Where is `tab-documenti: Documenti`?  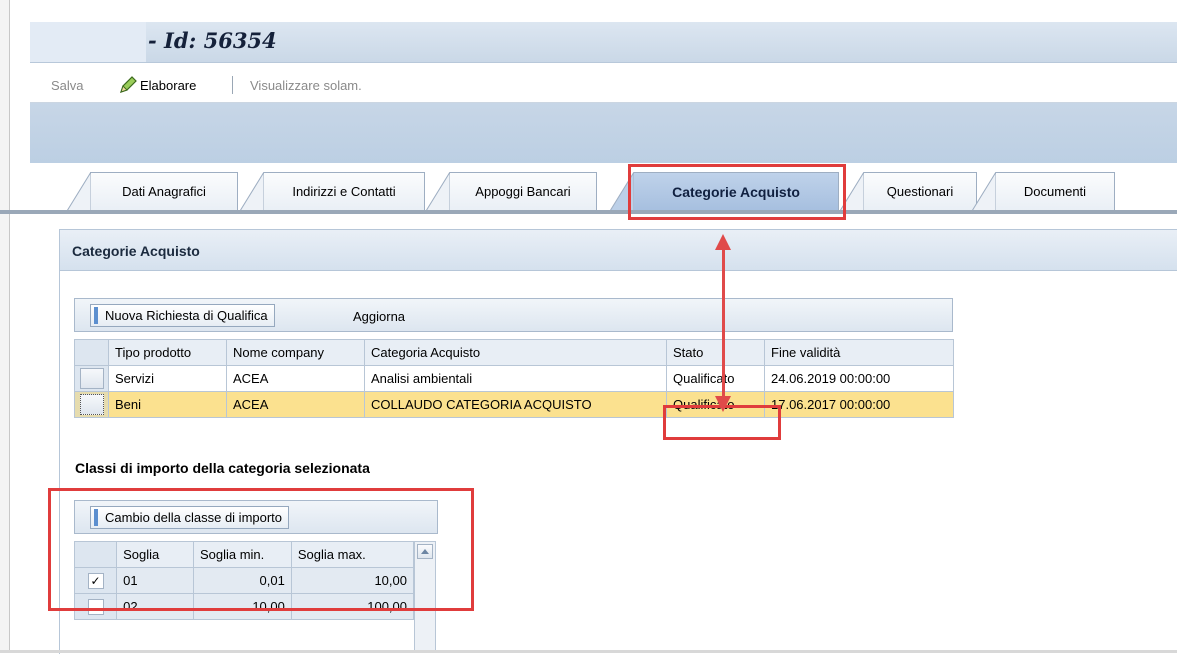 tab-documenti: Documenti is located at coordinates (1043, 191).